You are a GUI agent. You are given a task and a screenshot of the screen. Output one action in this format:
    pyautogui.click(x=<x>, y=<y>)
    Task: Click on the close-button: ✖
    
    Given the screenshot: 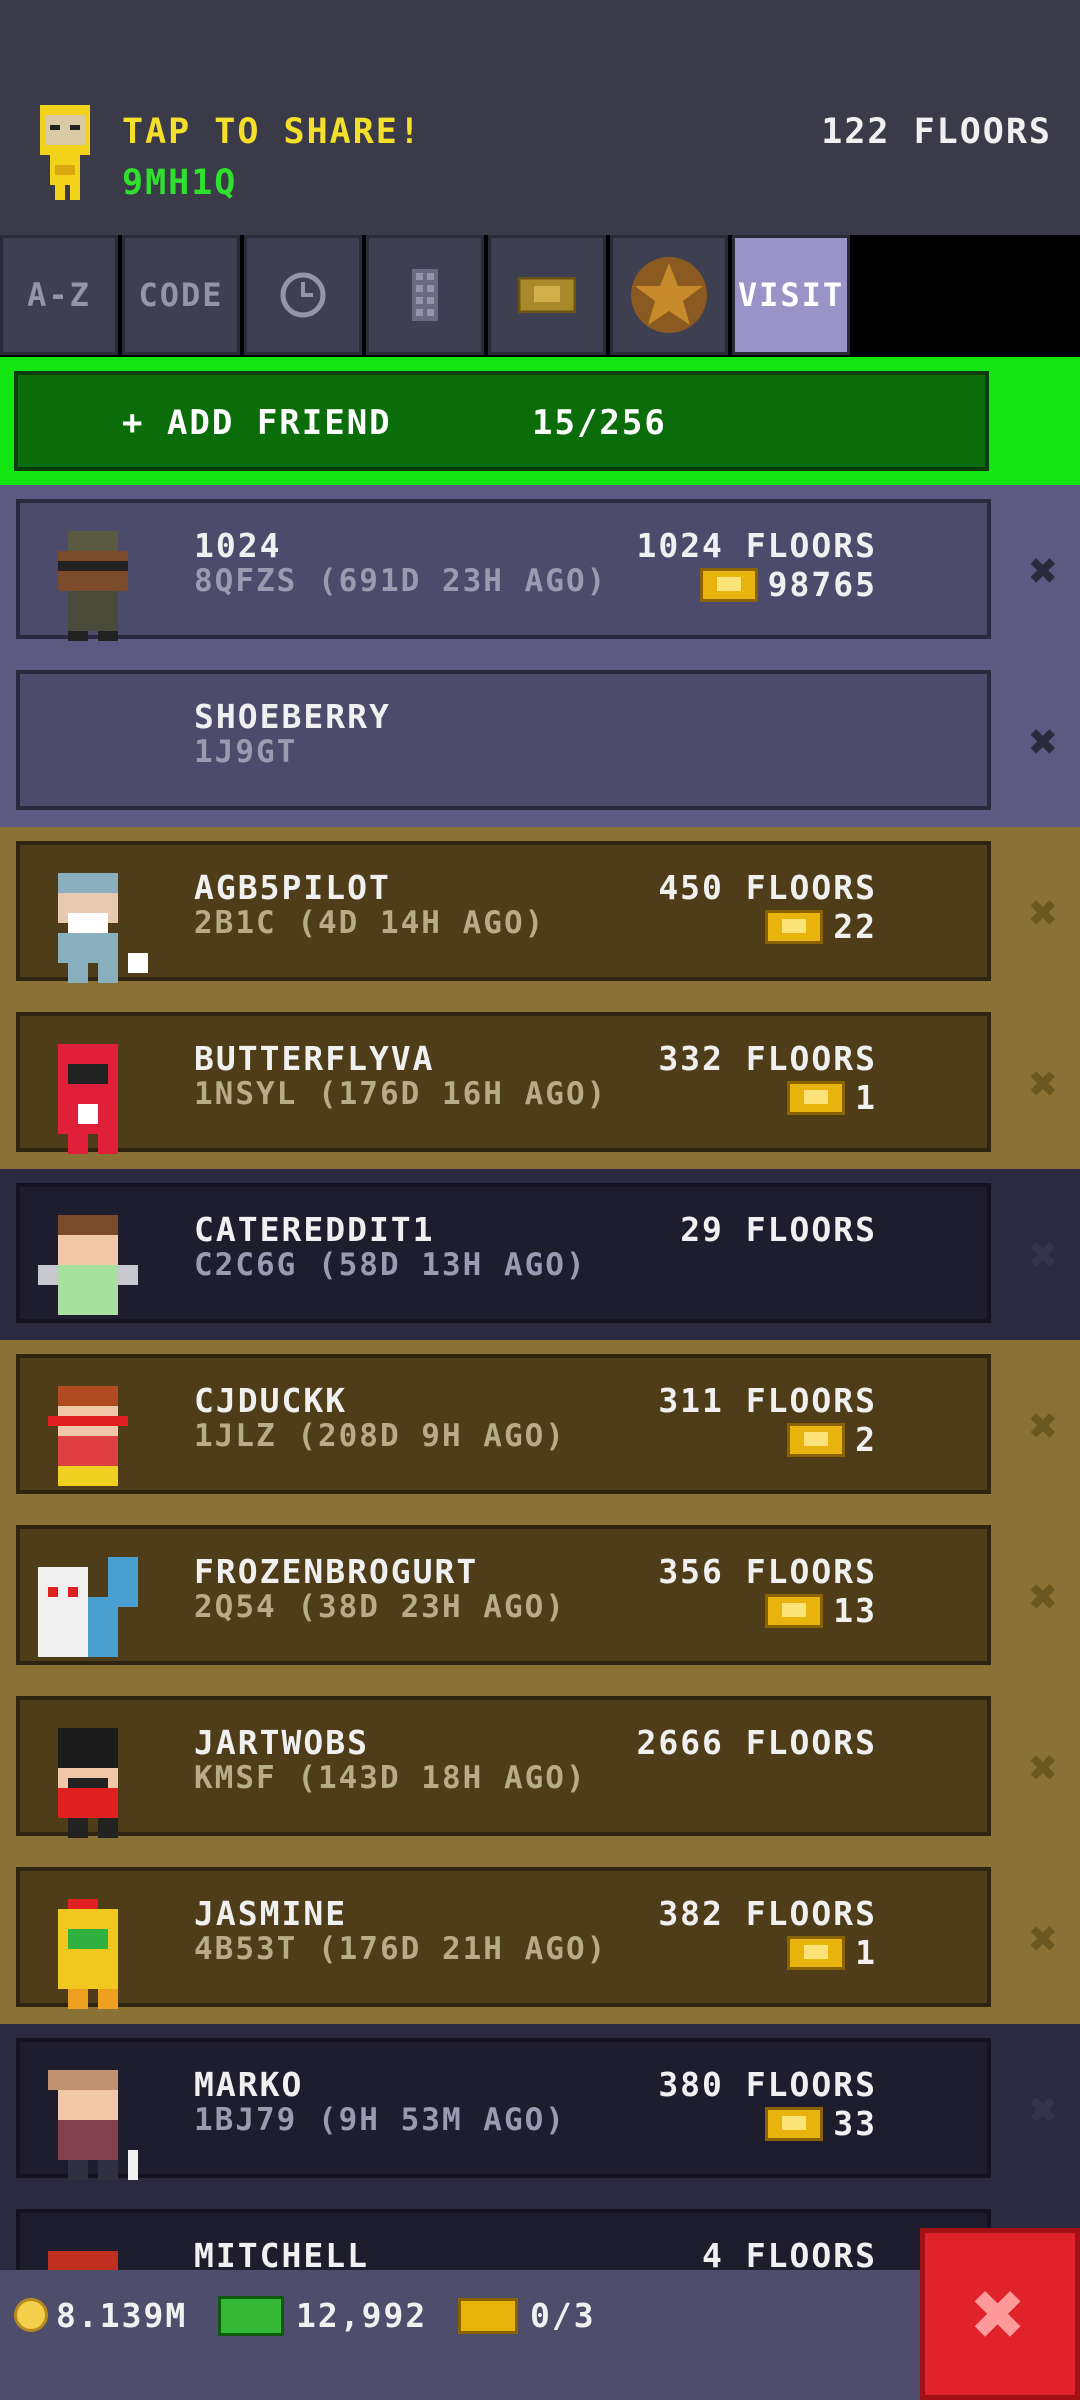 What is the action you would take?
    pyautogui.click(x=1000, y=2314)
    